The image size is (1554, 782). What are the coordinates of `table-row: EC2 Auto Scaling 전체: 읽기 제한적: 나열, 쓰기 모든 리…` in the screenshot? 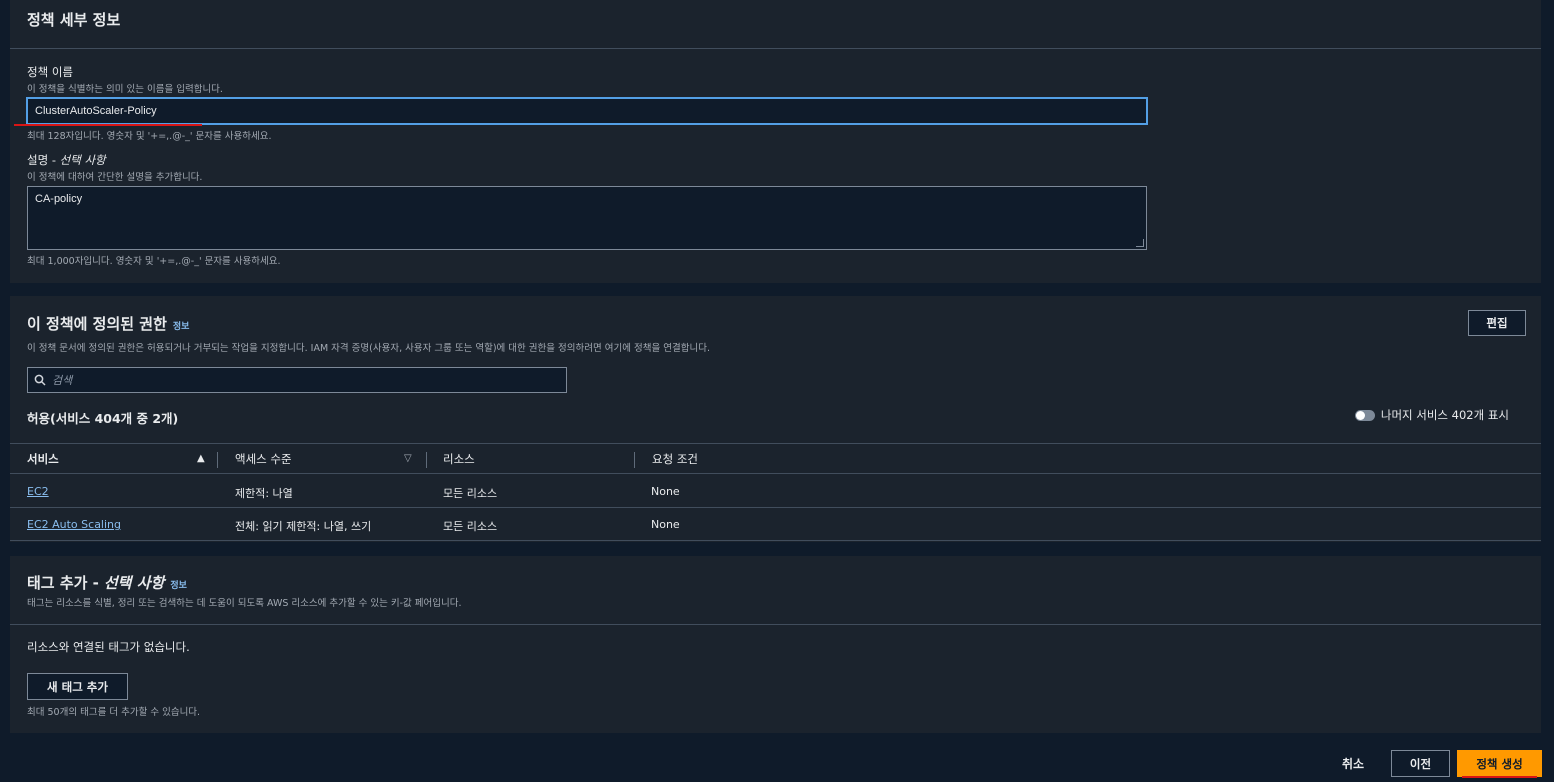 It's located at (775, 524).